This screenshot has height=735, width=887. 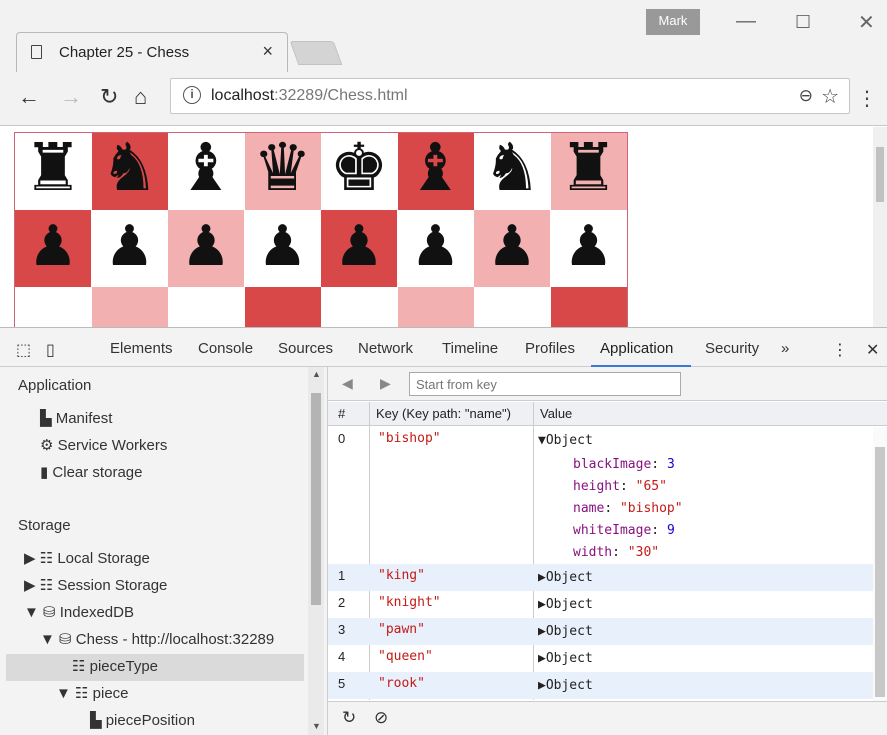 What do you see at coordinates (152, 52) in the screenshot?
I see `browser-tab: Chapter 25 - Chess ×` at bounding box center [152, 52].